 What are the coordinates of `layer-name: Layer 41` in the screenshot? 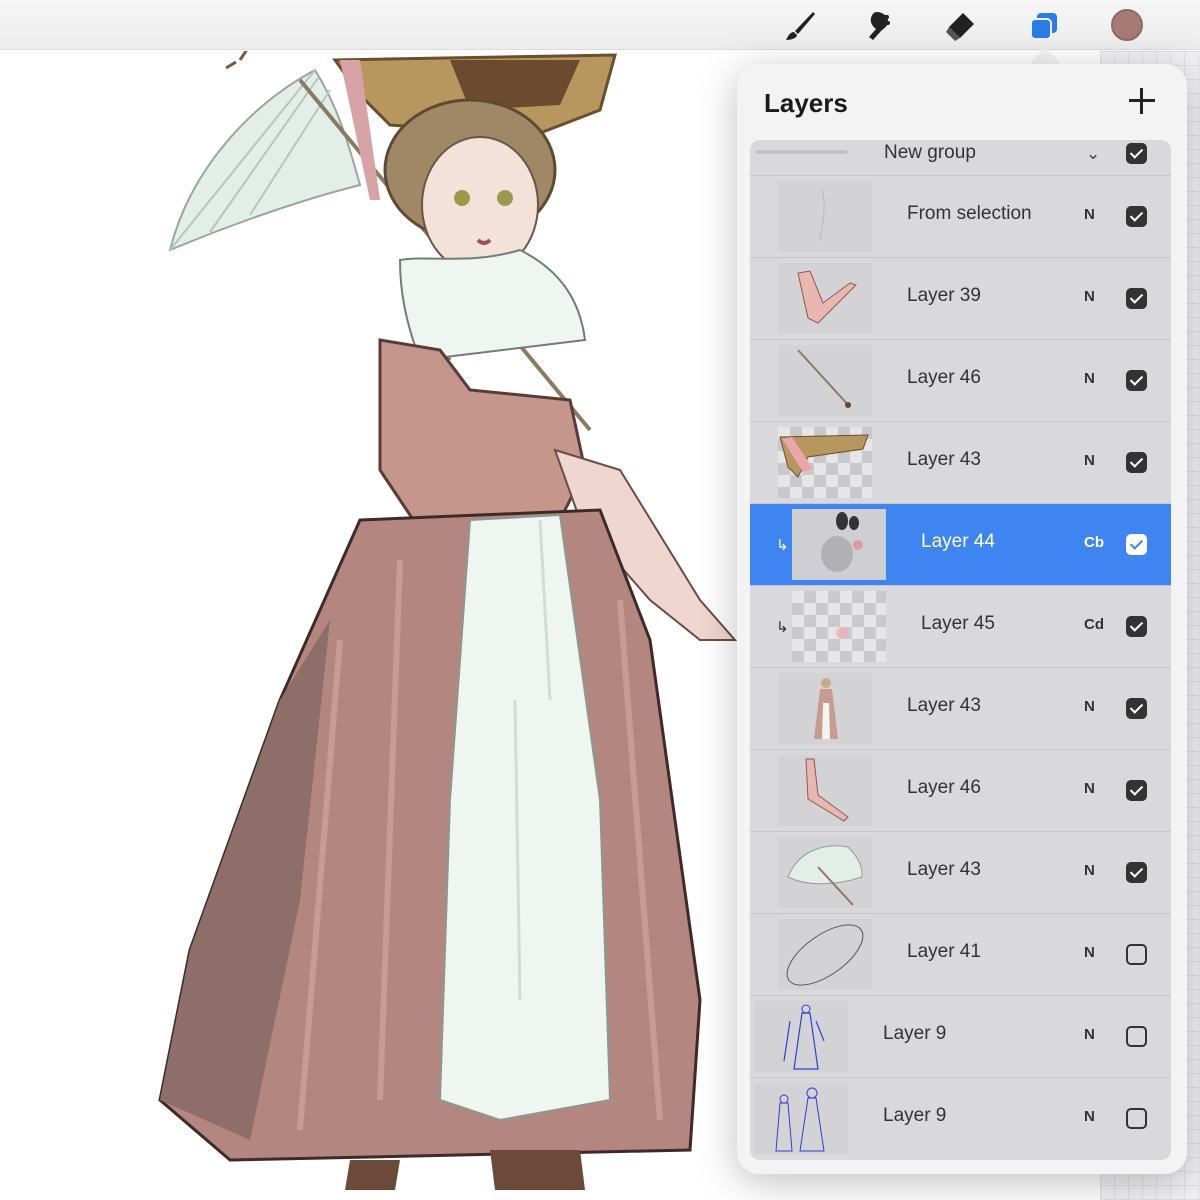 It's located at (944, 951).